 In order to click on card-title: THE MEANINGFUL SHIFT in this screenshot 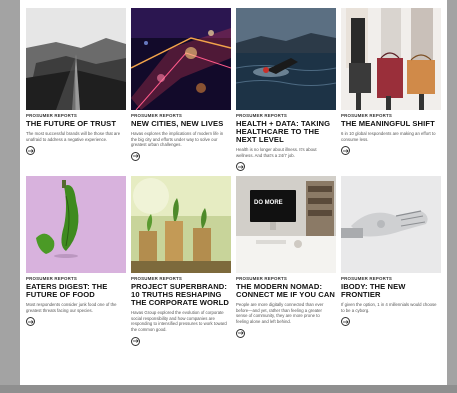, I will do `click(391, 124)`.